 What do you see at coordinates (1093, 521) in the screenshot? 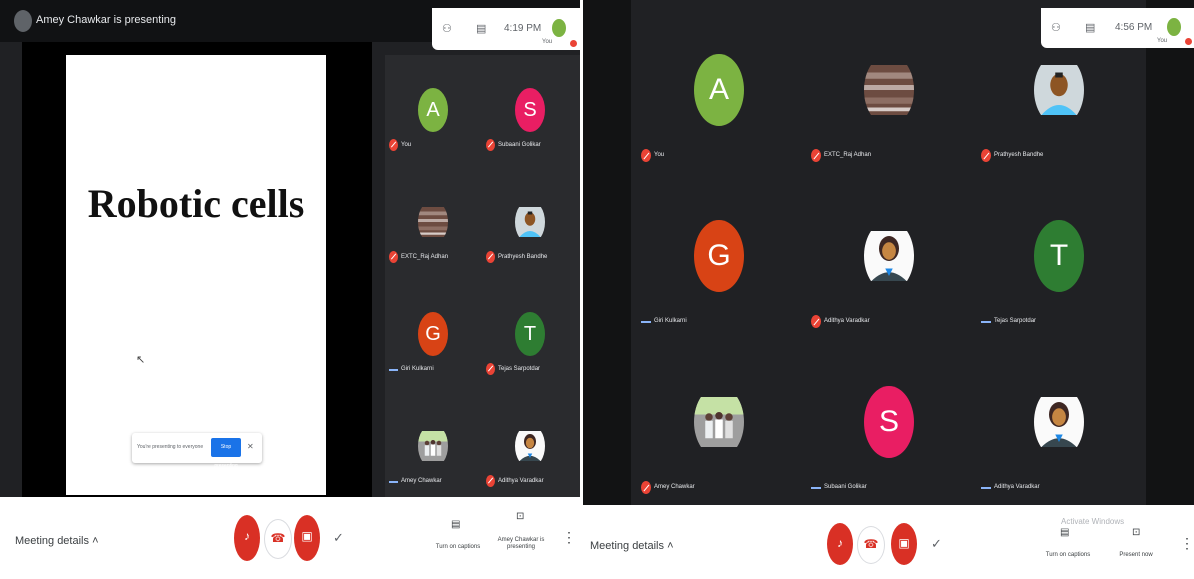
I see `activate-windows-watermark: Activate Windows` at bounding box center [1093, 521].